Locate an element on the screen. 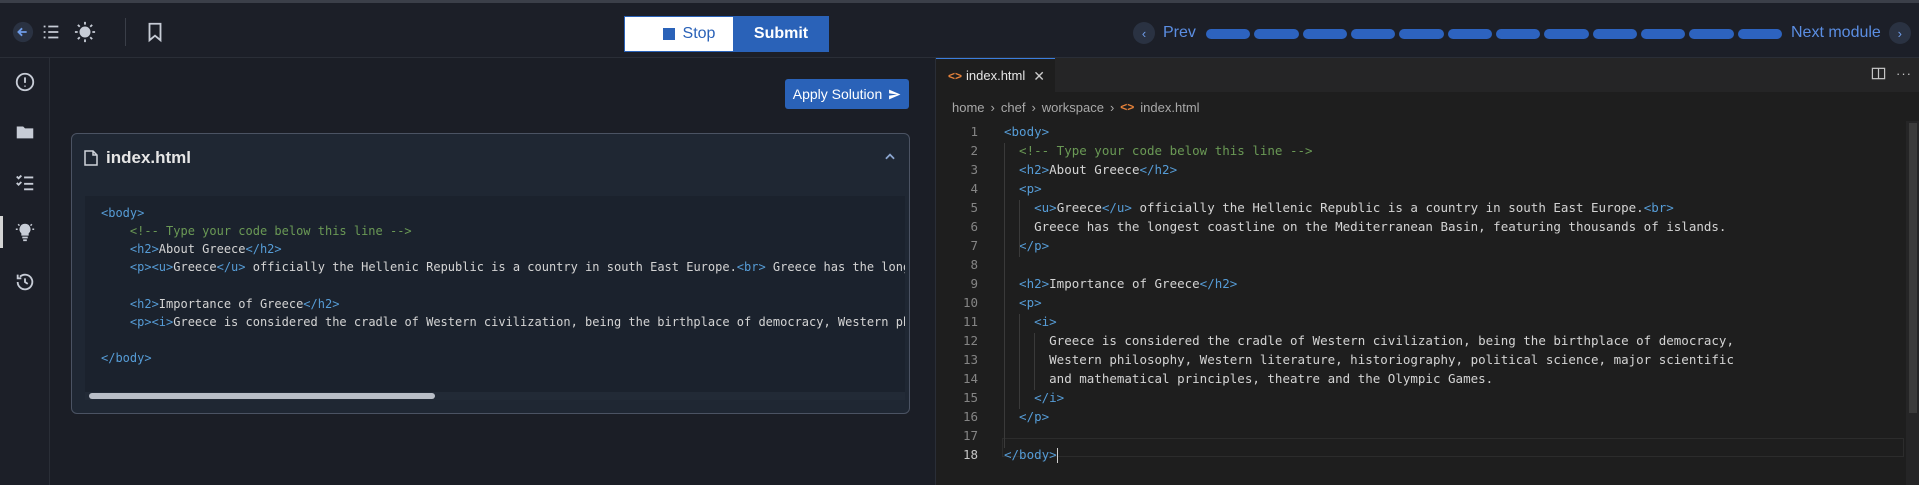  code-token: </p> is located at coordinates (1027, 245).